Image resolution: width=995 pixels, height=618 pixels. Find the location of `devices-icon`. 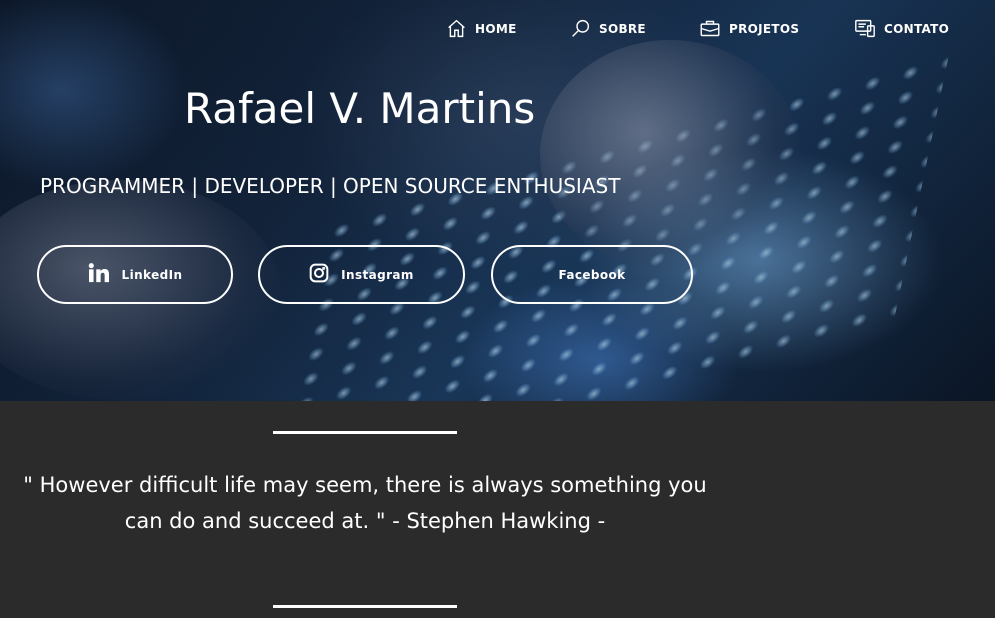

devices-icon is located at coordinates (865, 28).